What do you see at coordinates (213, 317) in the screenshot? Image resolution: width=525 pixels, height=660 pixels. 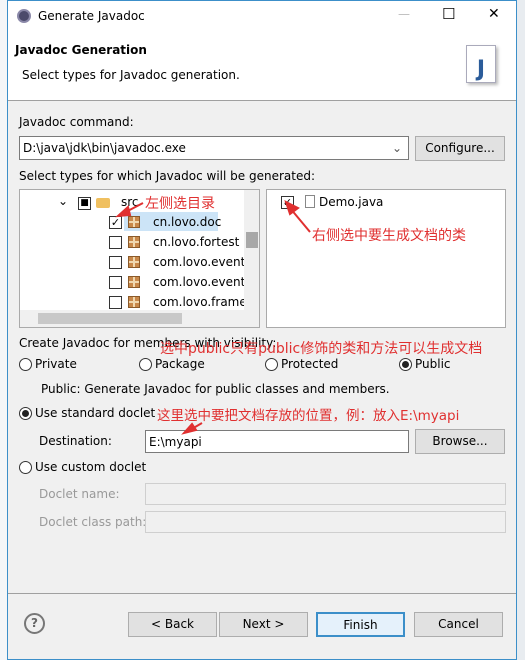 I see `annotation-arrows` at bounding box center [213, 317].